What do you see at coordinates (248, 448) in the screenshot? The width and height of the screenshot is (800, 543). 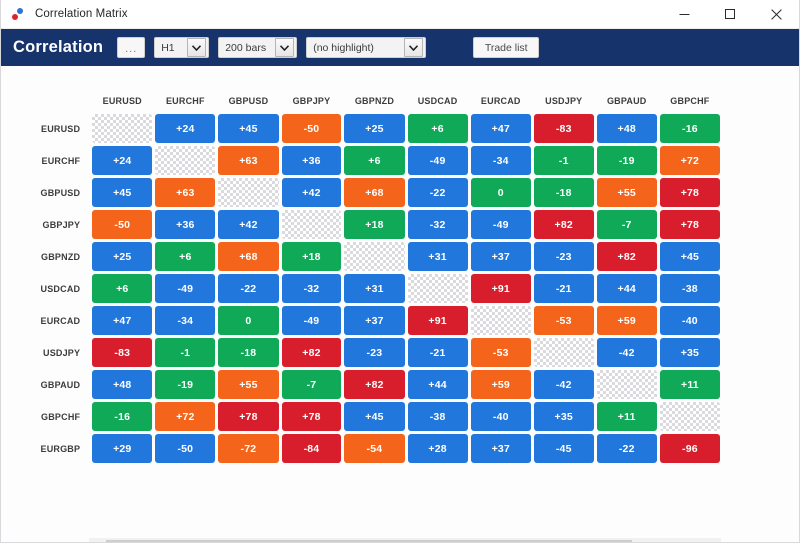 I see `matrix-cell: -72` at bounding box center [248, 448].